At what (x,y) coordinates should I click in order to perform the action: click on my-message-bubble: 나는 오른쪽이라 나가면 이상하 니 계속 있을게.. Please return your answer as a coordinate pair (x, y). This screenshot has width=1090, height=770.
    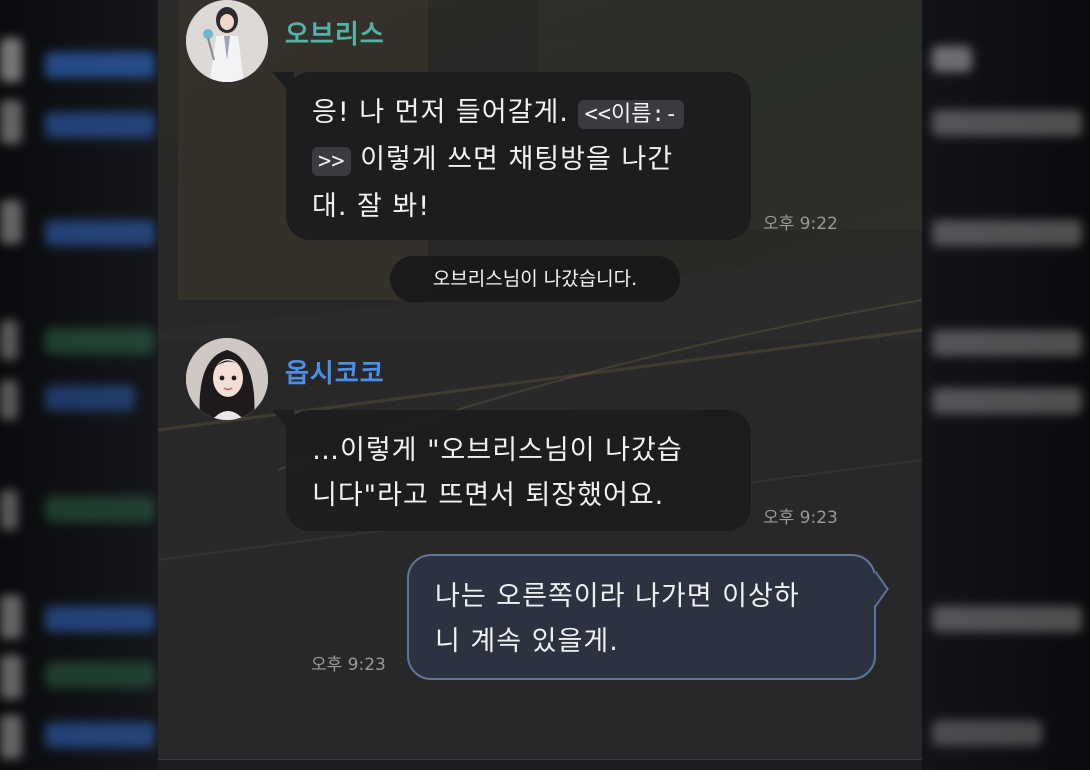
    Looking at the image, I should click on (641, 617).